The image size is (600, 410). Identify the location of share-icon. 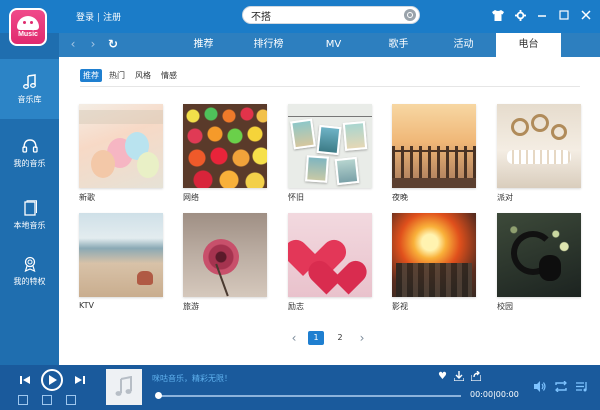
(476, 377).